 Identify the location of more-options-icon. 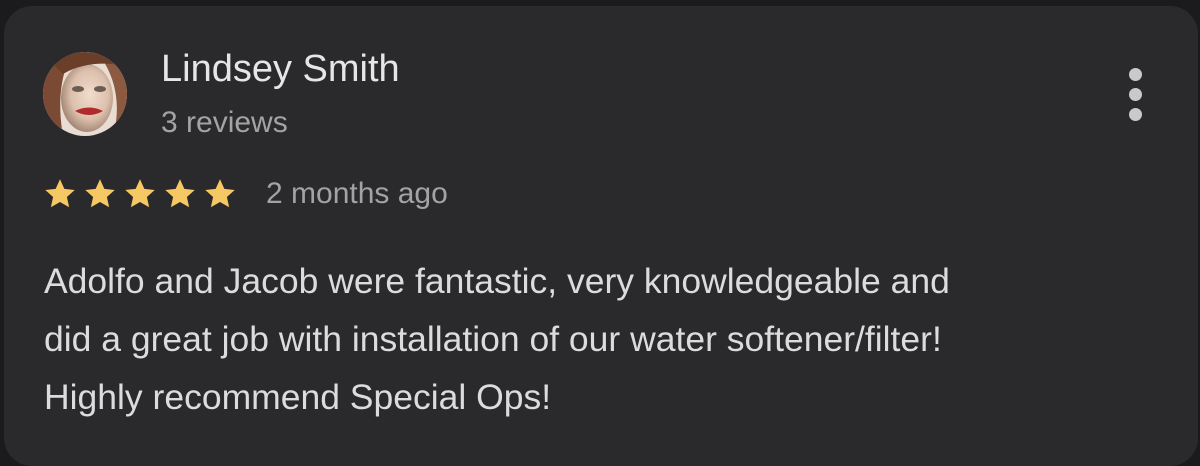
(1136, 95).